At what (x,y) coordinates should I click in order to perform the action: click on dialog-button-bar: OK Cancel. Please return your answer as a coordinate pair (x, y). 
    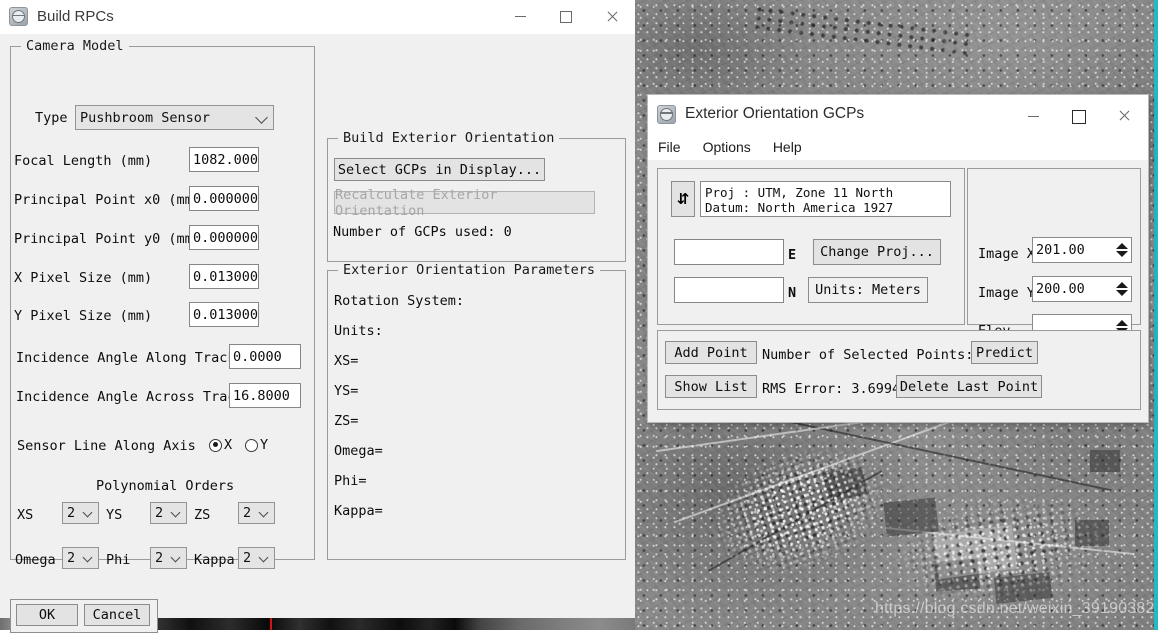
    Looking at the image, I should click on (84, 616).